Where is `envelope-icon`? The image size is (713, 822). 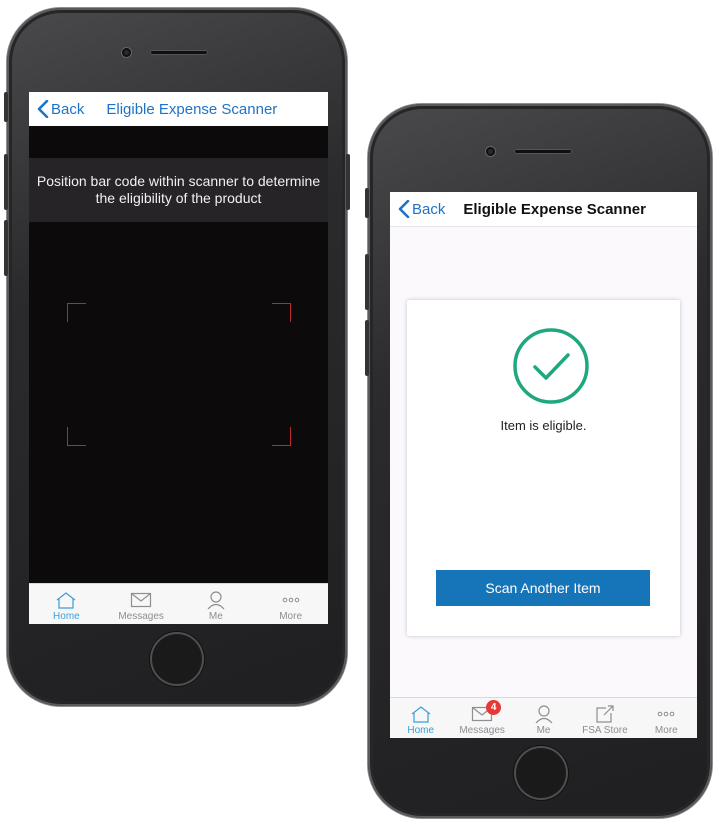
envelope-icon is located at coordinates (141, 600).